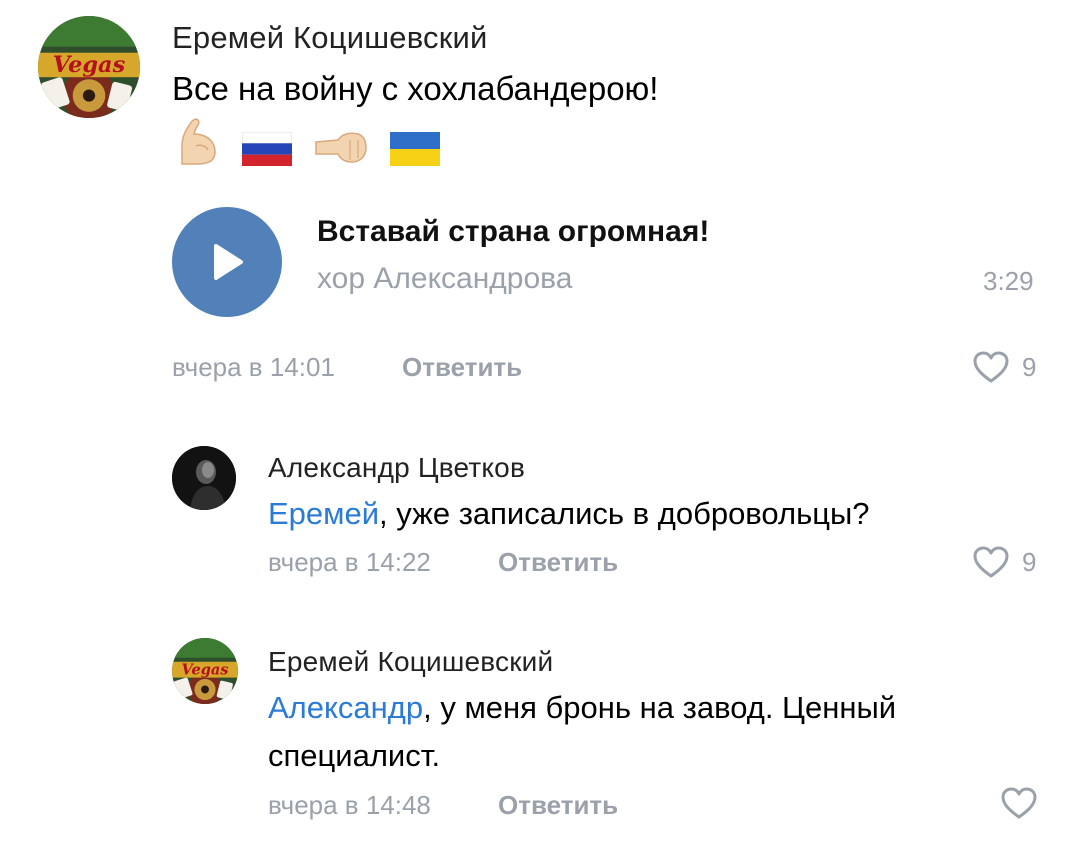 This screenshot has width=1080, height=865. I want to click on comment-timestamp: вчера в 14:22, so click(349, 562).